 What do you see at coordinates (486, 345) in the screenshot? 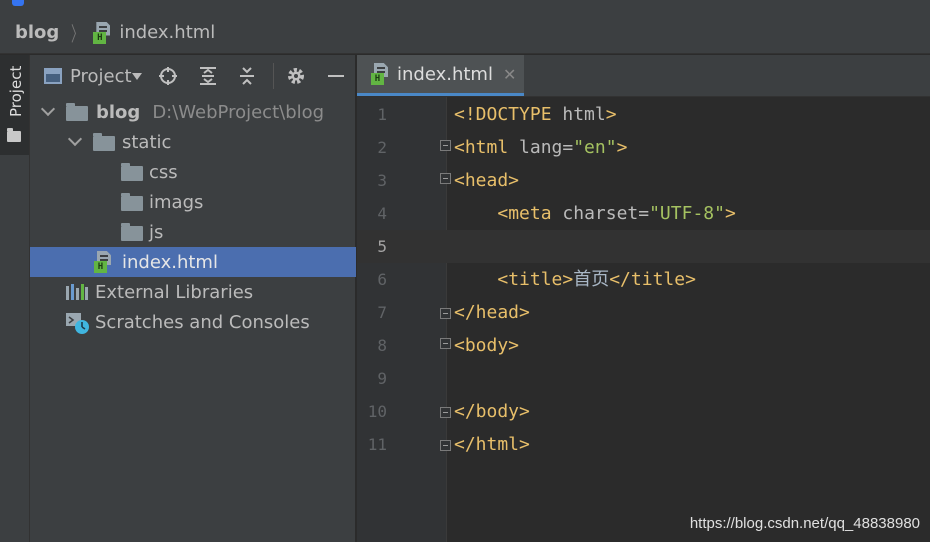
I see `code-text: <body>` at bounding box center [486, 345].